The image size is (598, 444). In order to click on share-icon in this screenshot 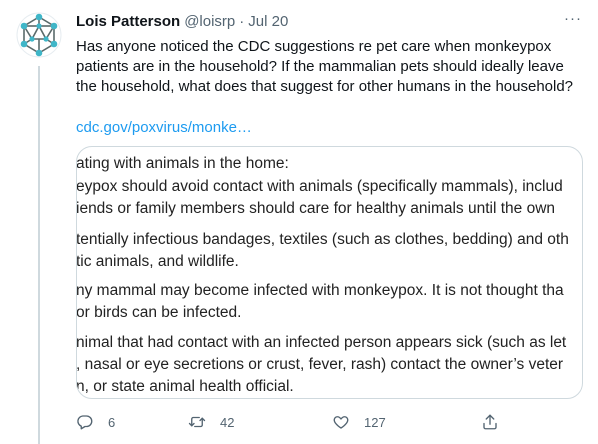, I will do `click(490, 422)`.